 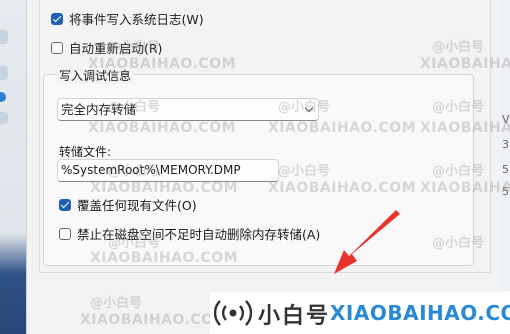 I want to click on dump-type-value: 完全内存转储, so click(x=99, y=109).